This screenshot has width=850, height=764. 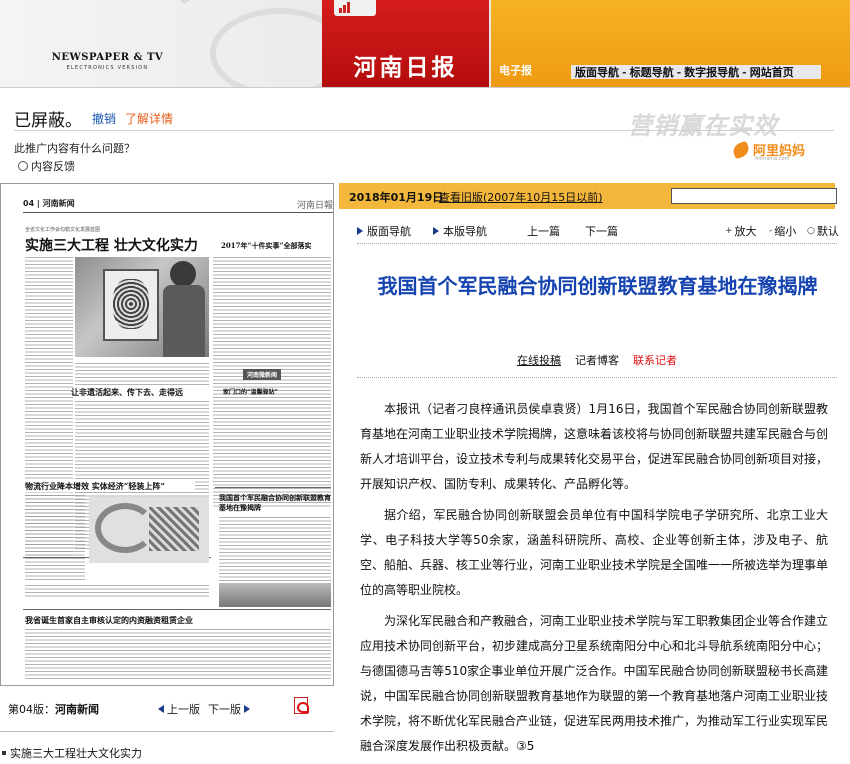 I want to click on reporter-blog-link: 记者博客, so click(x=597, y=360).